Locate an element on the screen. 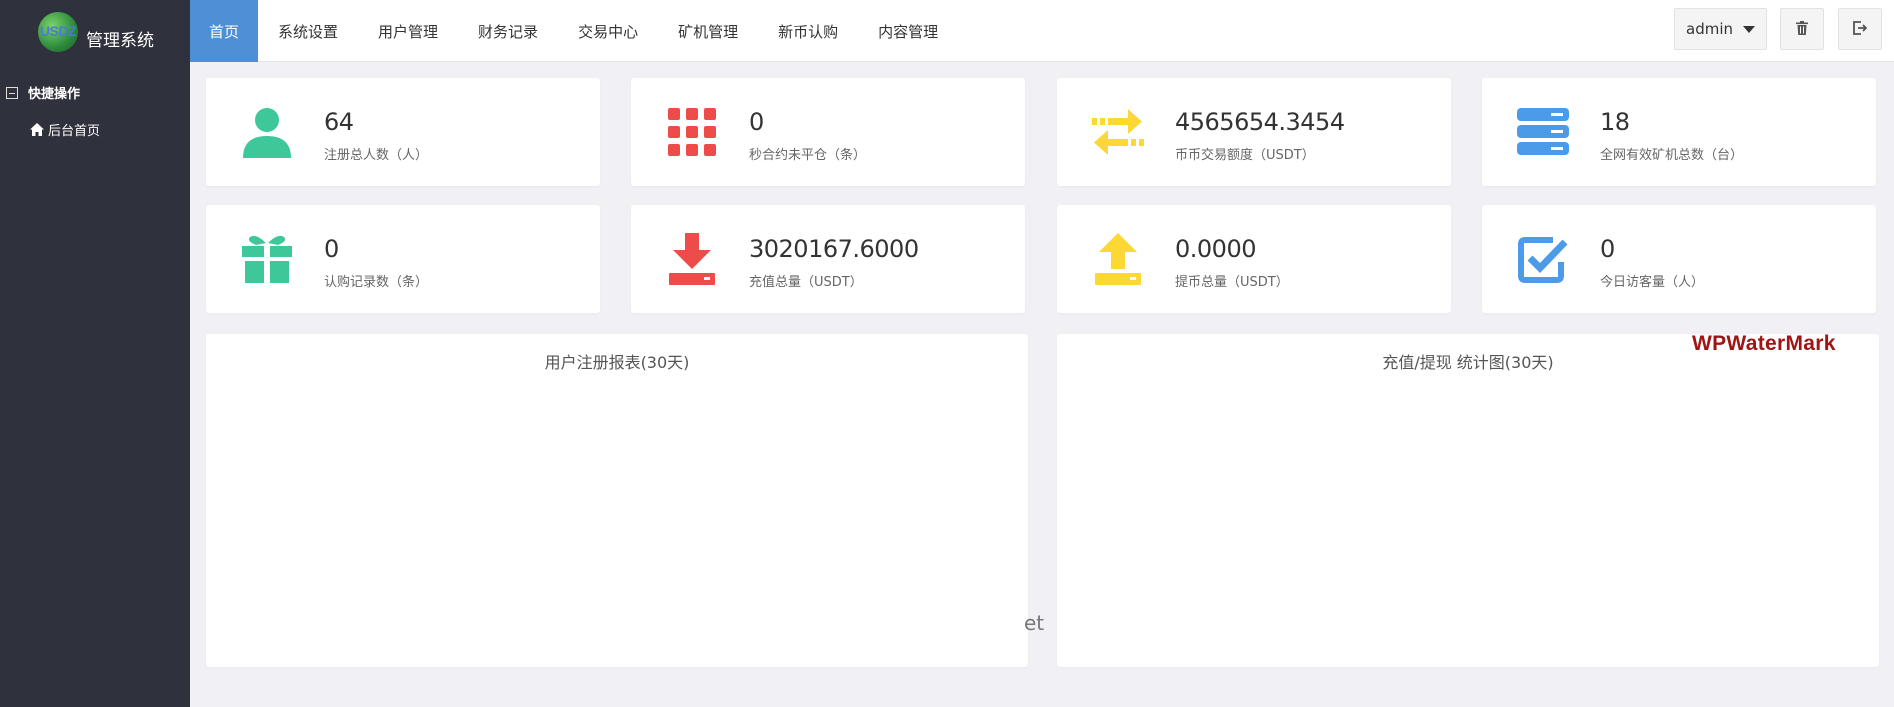 The height and width of the screenshot is (707, 1894). trash-icon is located at coordinates (1802, 29).